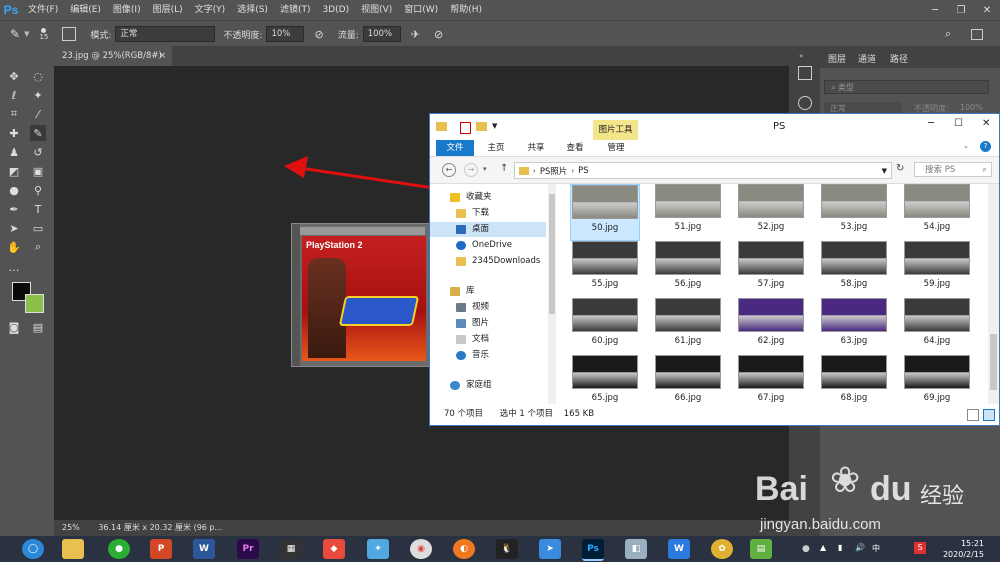 The width and height of the screenshot is (1000, 562). I want to click on photoshop-taskbar-icon: Ps, so click(593, 550).